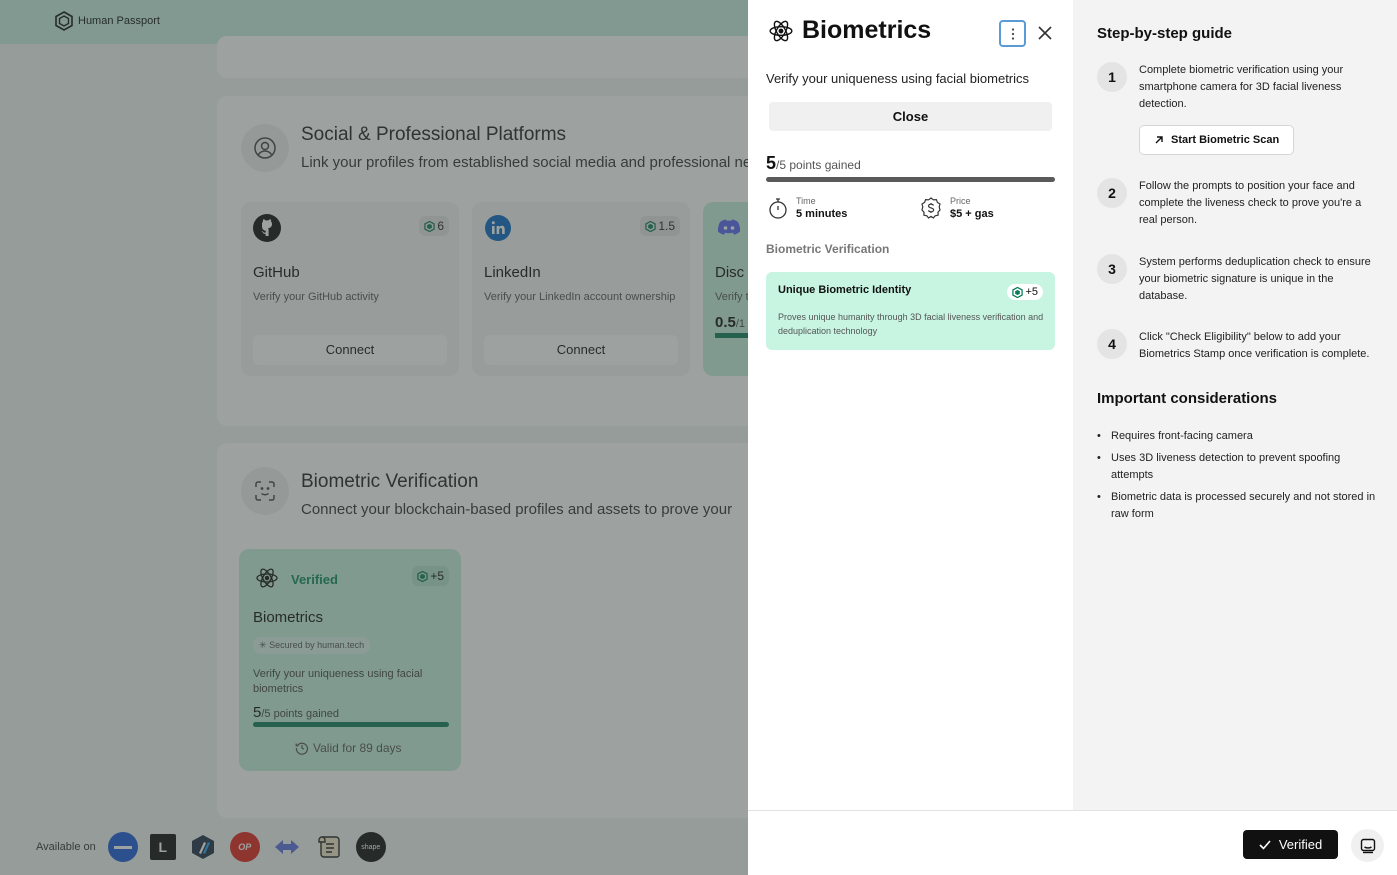 The height and width of the screenshot is (875, 1397). Describe the element at coordinates (867, 30) in the screenshot. I see `drawer-title: Biometrics` at that location.